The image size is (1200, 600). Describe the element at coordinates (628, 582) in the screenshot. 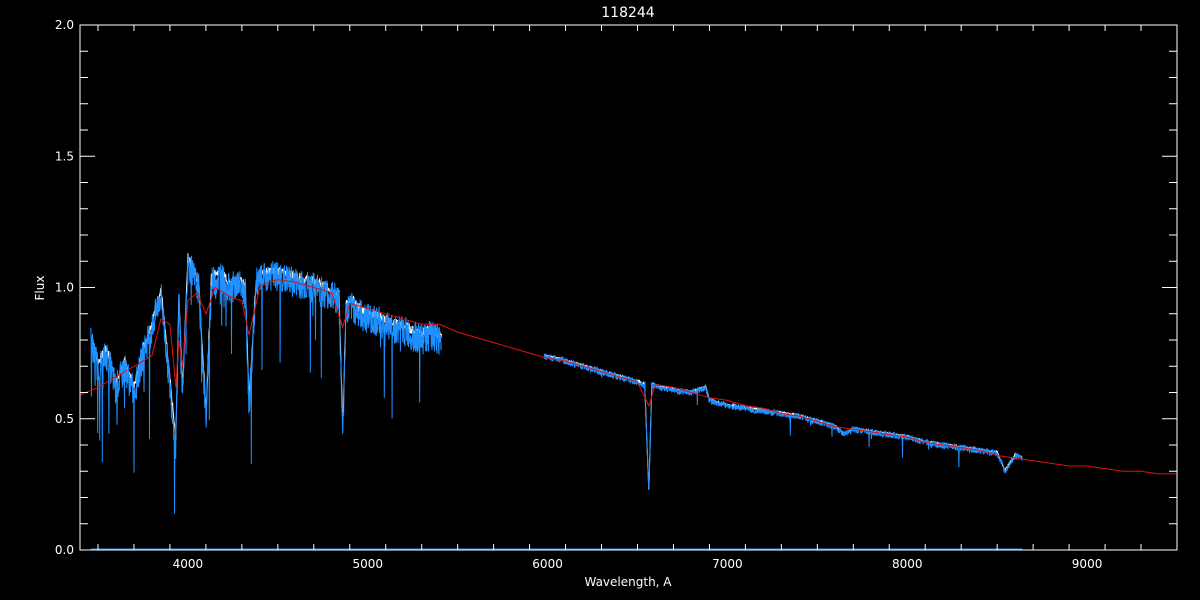

I see `x-axis-label: Wavelength, A` at that location.